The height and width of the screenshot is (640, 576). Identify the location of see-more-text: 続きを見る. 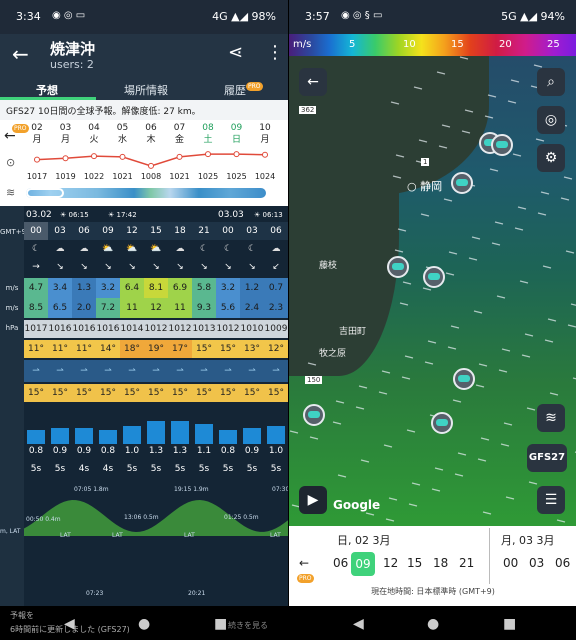
(248, 625).